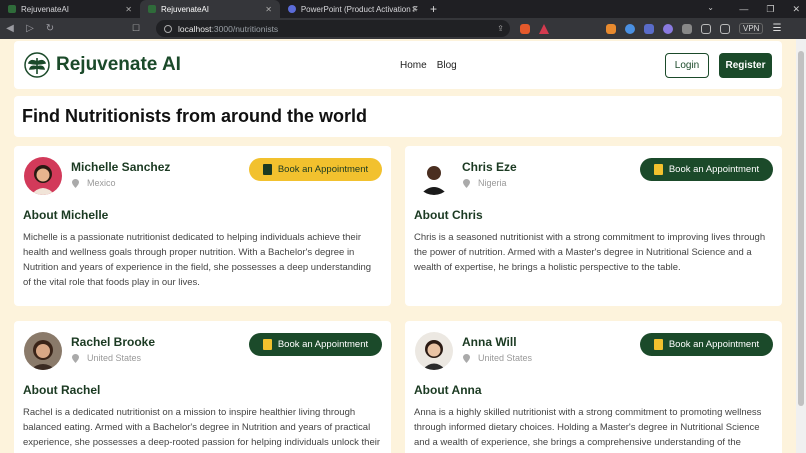 The image size is (806, 453). I want to click on nav-home: Home, so click(413, 65).